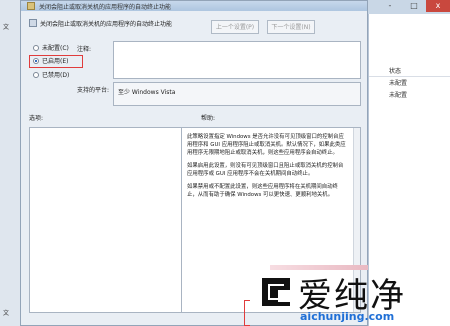 Image resolution: width=450 pixels, height=326 pixels. I want to click on list-header: 状态, so click(409, 70).